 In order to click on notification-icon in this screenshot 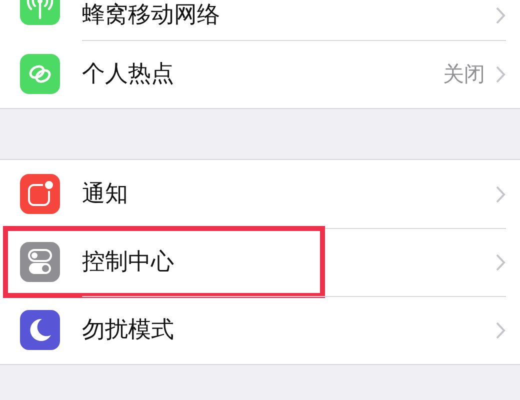, I will do `click(40, 194)`.